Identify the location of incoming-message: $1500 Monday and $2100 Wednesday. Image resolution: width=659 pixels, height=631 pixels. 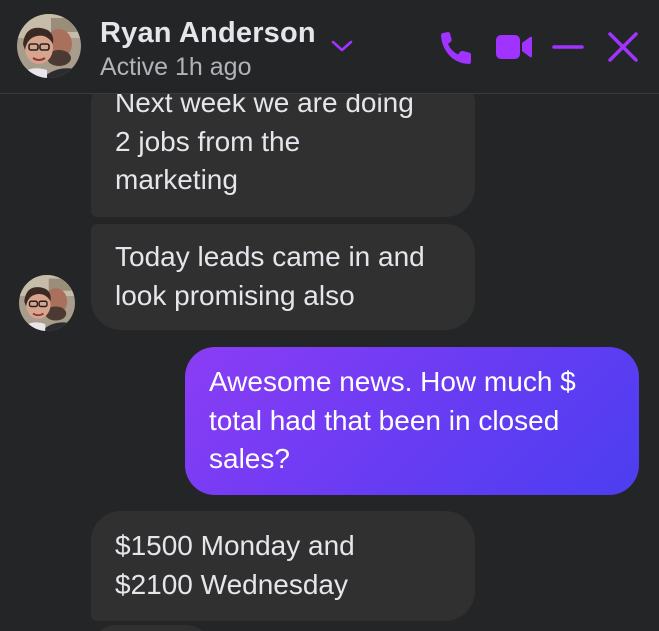
(283, 566).